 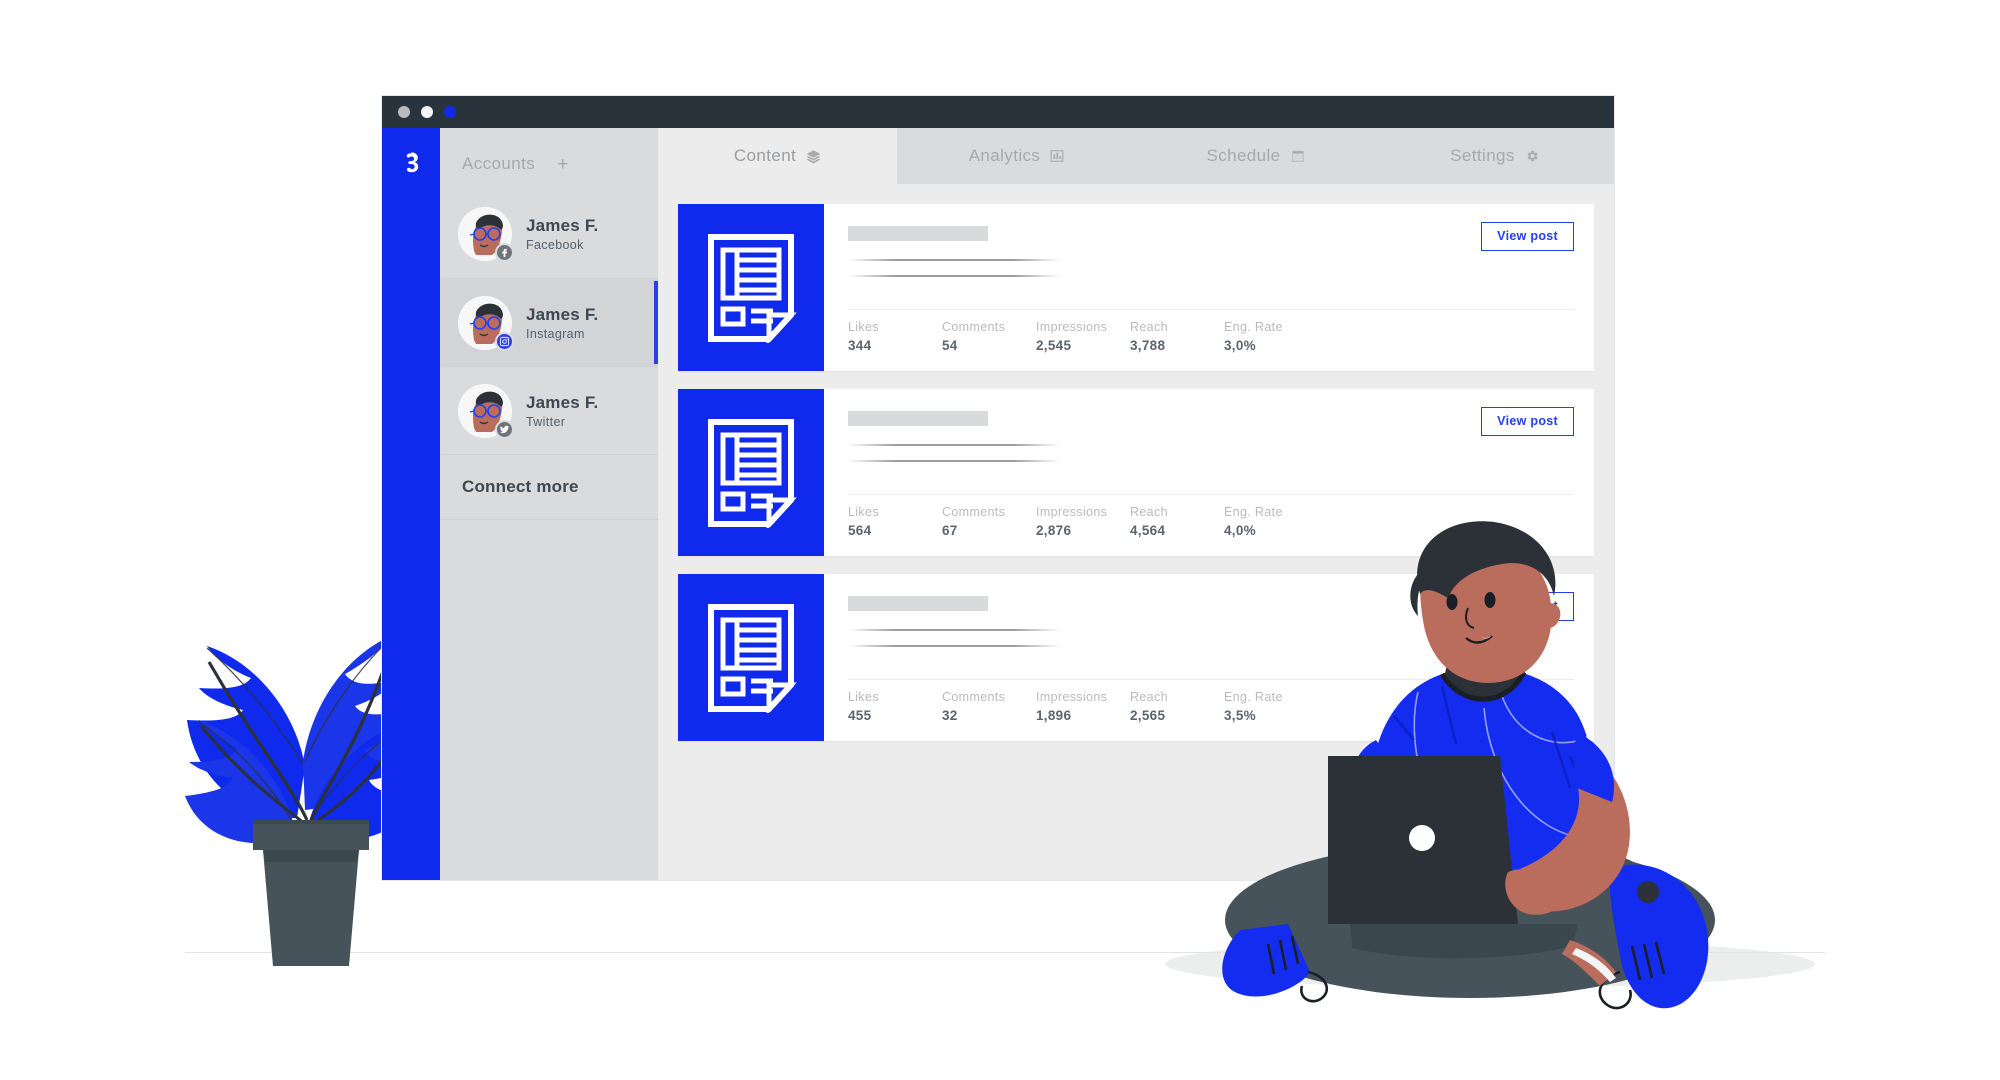 I want to click on tab-schedule: Schedule, so click(x=1255, y=156).